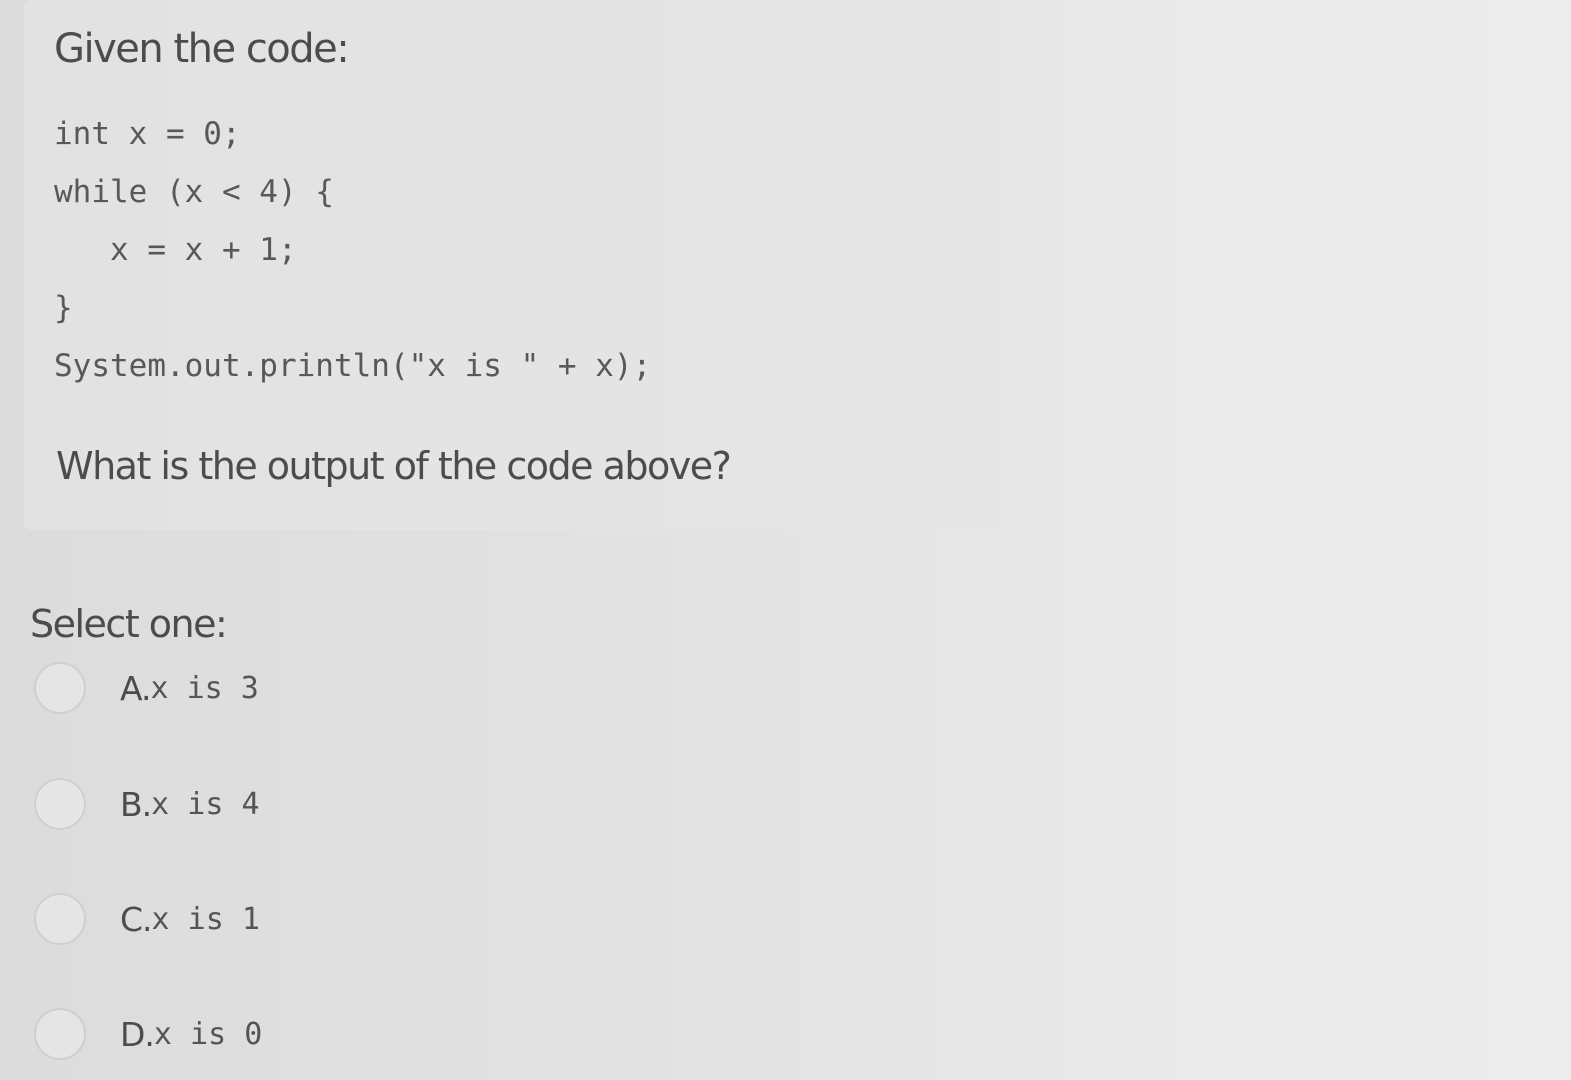 This screenshot has width=1571, height=1080. Describe the element at coordinates (147, 134) in the screenshot. I see `code-line: int x = 0;` at that location.